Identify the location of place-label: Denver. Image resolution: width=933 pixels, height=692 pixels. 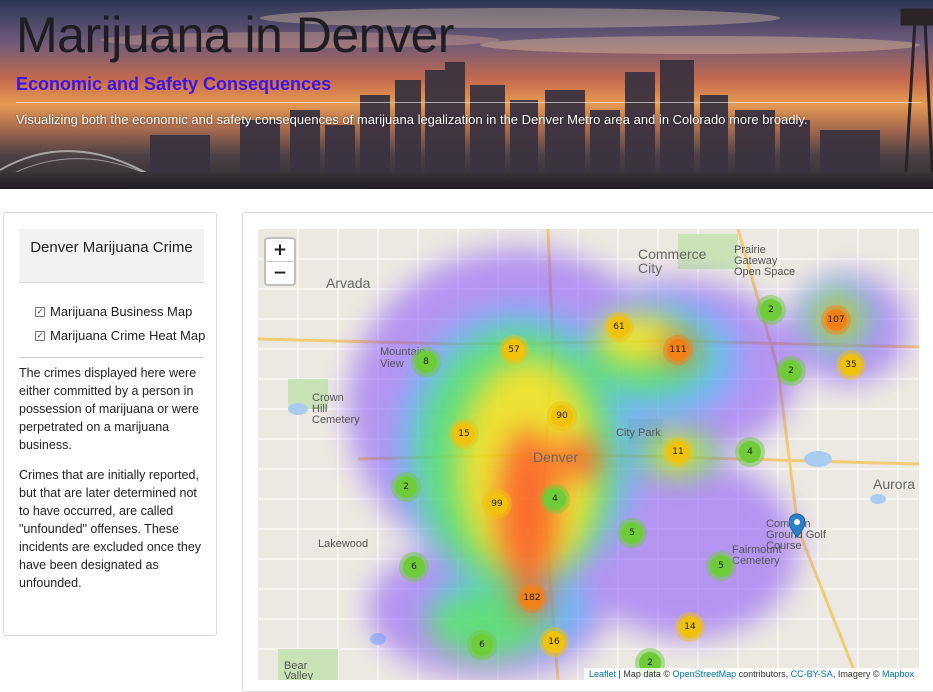
(556, 457).